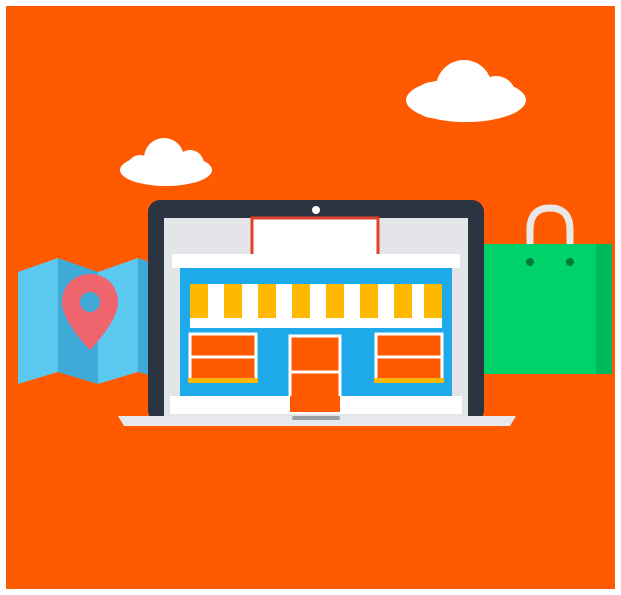 The image size is (621, 595). I want to click on roof-ledge, so click(316, 261).